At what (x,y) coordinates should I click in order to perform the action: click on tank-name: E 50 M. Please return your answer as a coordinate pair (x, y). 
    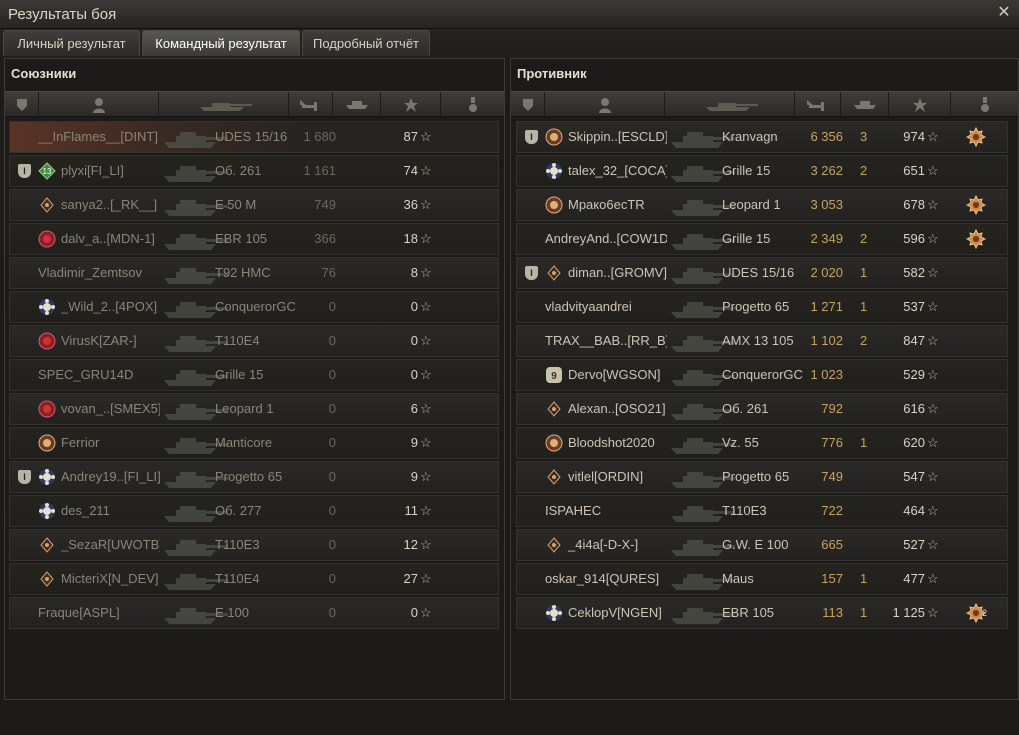
    Looking at the image, I should click on (236, 204).